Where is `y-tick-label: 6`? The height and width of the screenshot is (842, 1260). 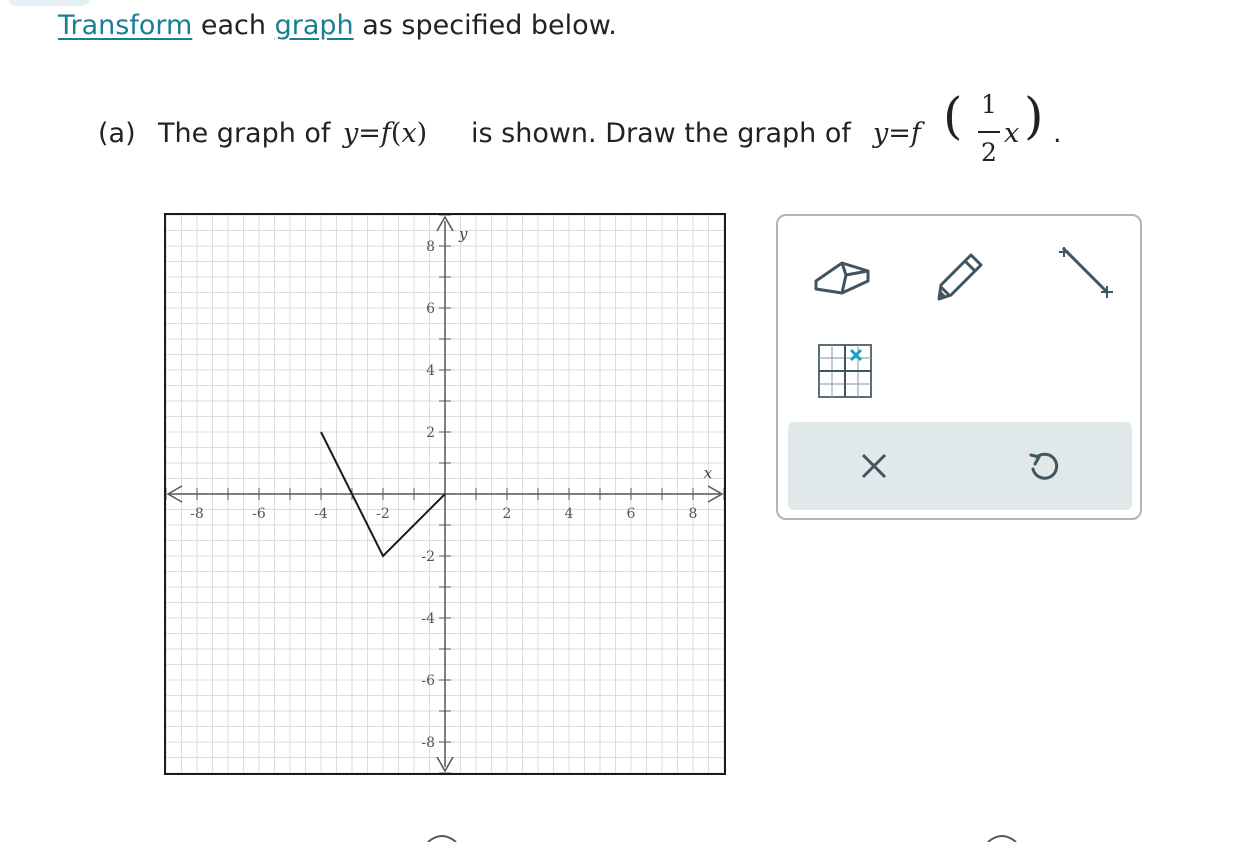 y-tick-label: 6 is located at coordinates (430, 309).